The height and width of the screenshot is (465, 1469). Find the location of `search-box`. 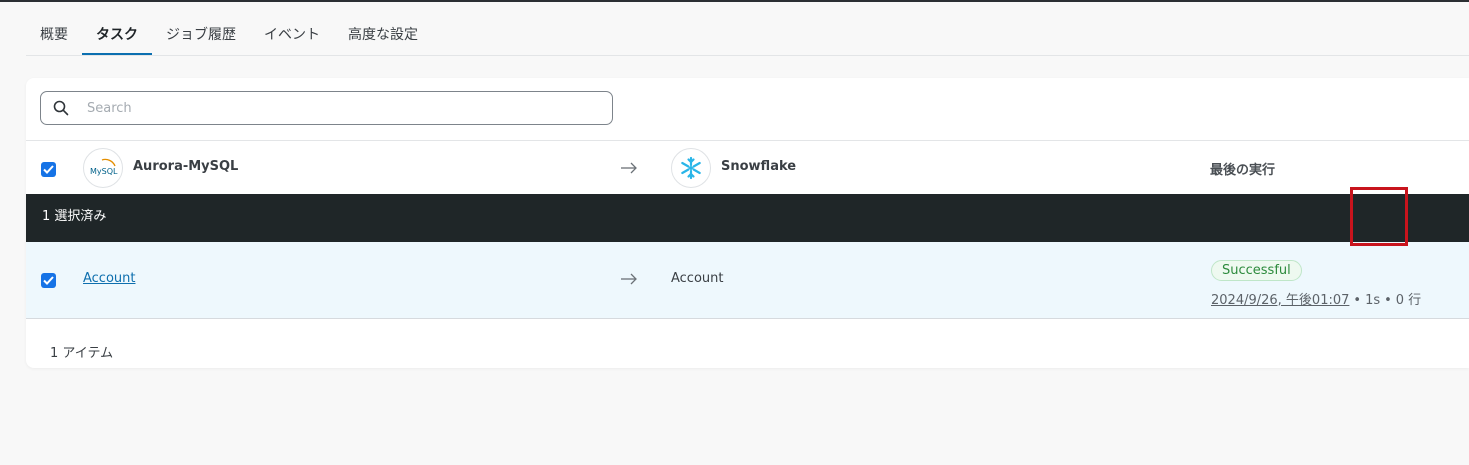

search-box is located at coordinates (326, 108).